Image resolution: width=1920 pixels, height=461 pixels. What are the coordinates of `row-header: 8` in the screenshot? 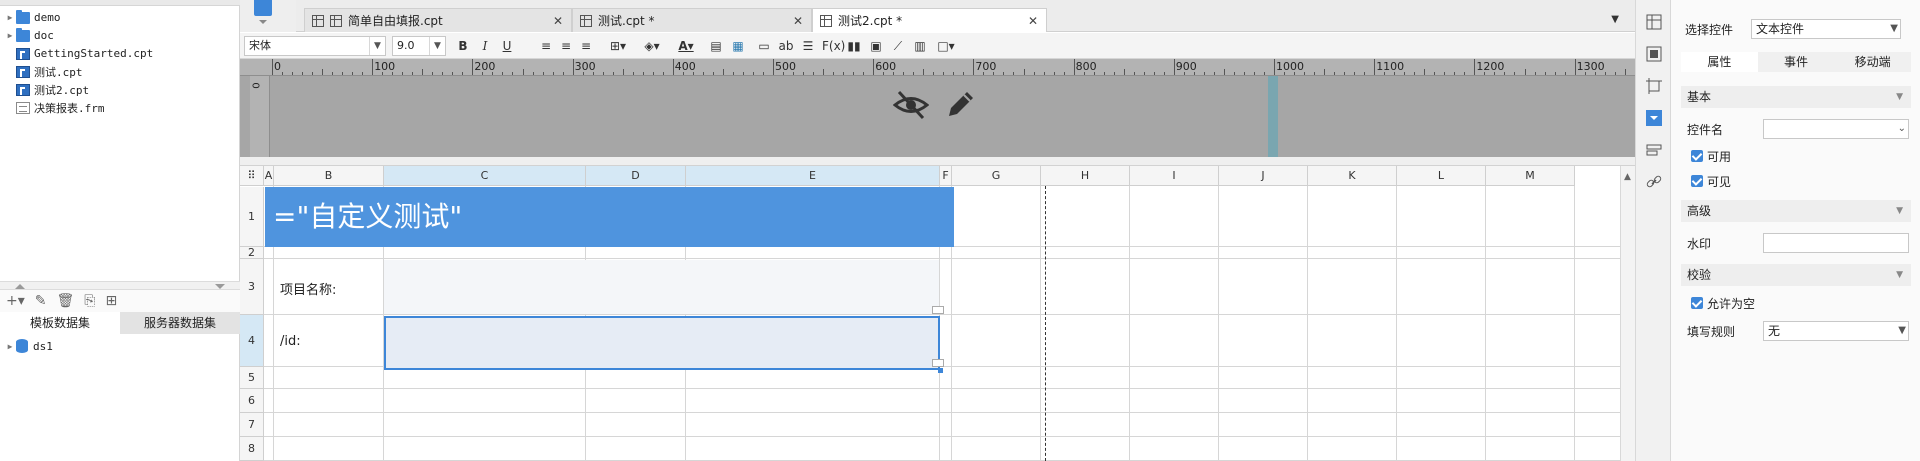 It's located at (252, 449).